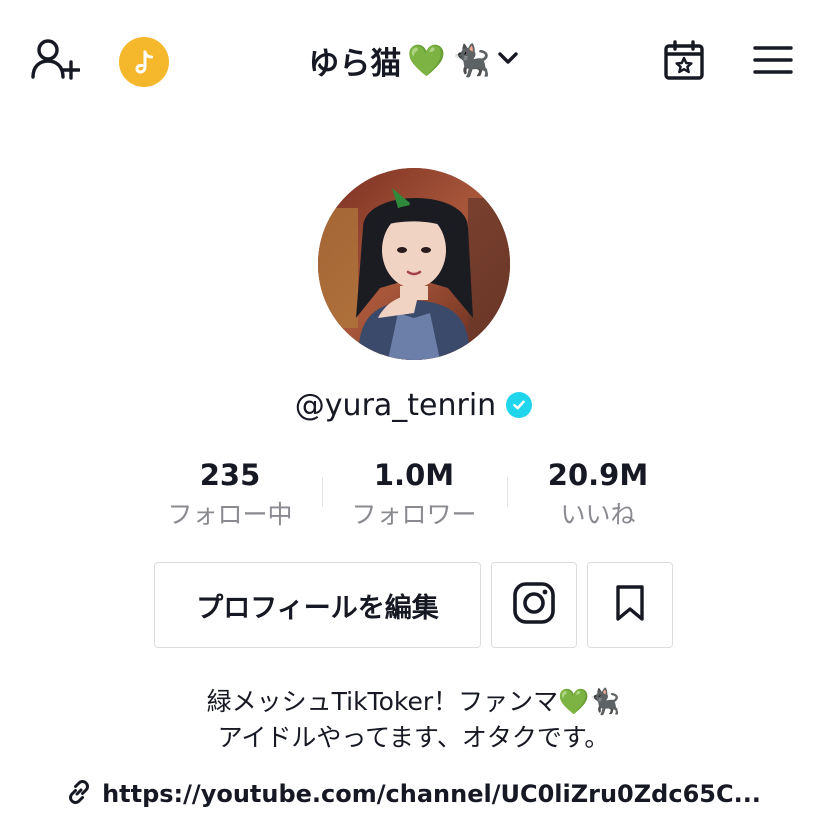 The image size is (827, 819). Describe the element at coordinates (395, 405) in the screenshot. I see `username: @yura_tenrin` at that location.